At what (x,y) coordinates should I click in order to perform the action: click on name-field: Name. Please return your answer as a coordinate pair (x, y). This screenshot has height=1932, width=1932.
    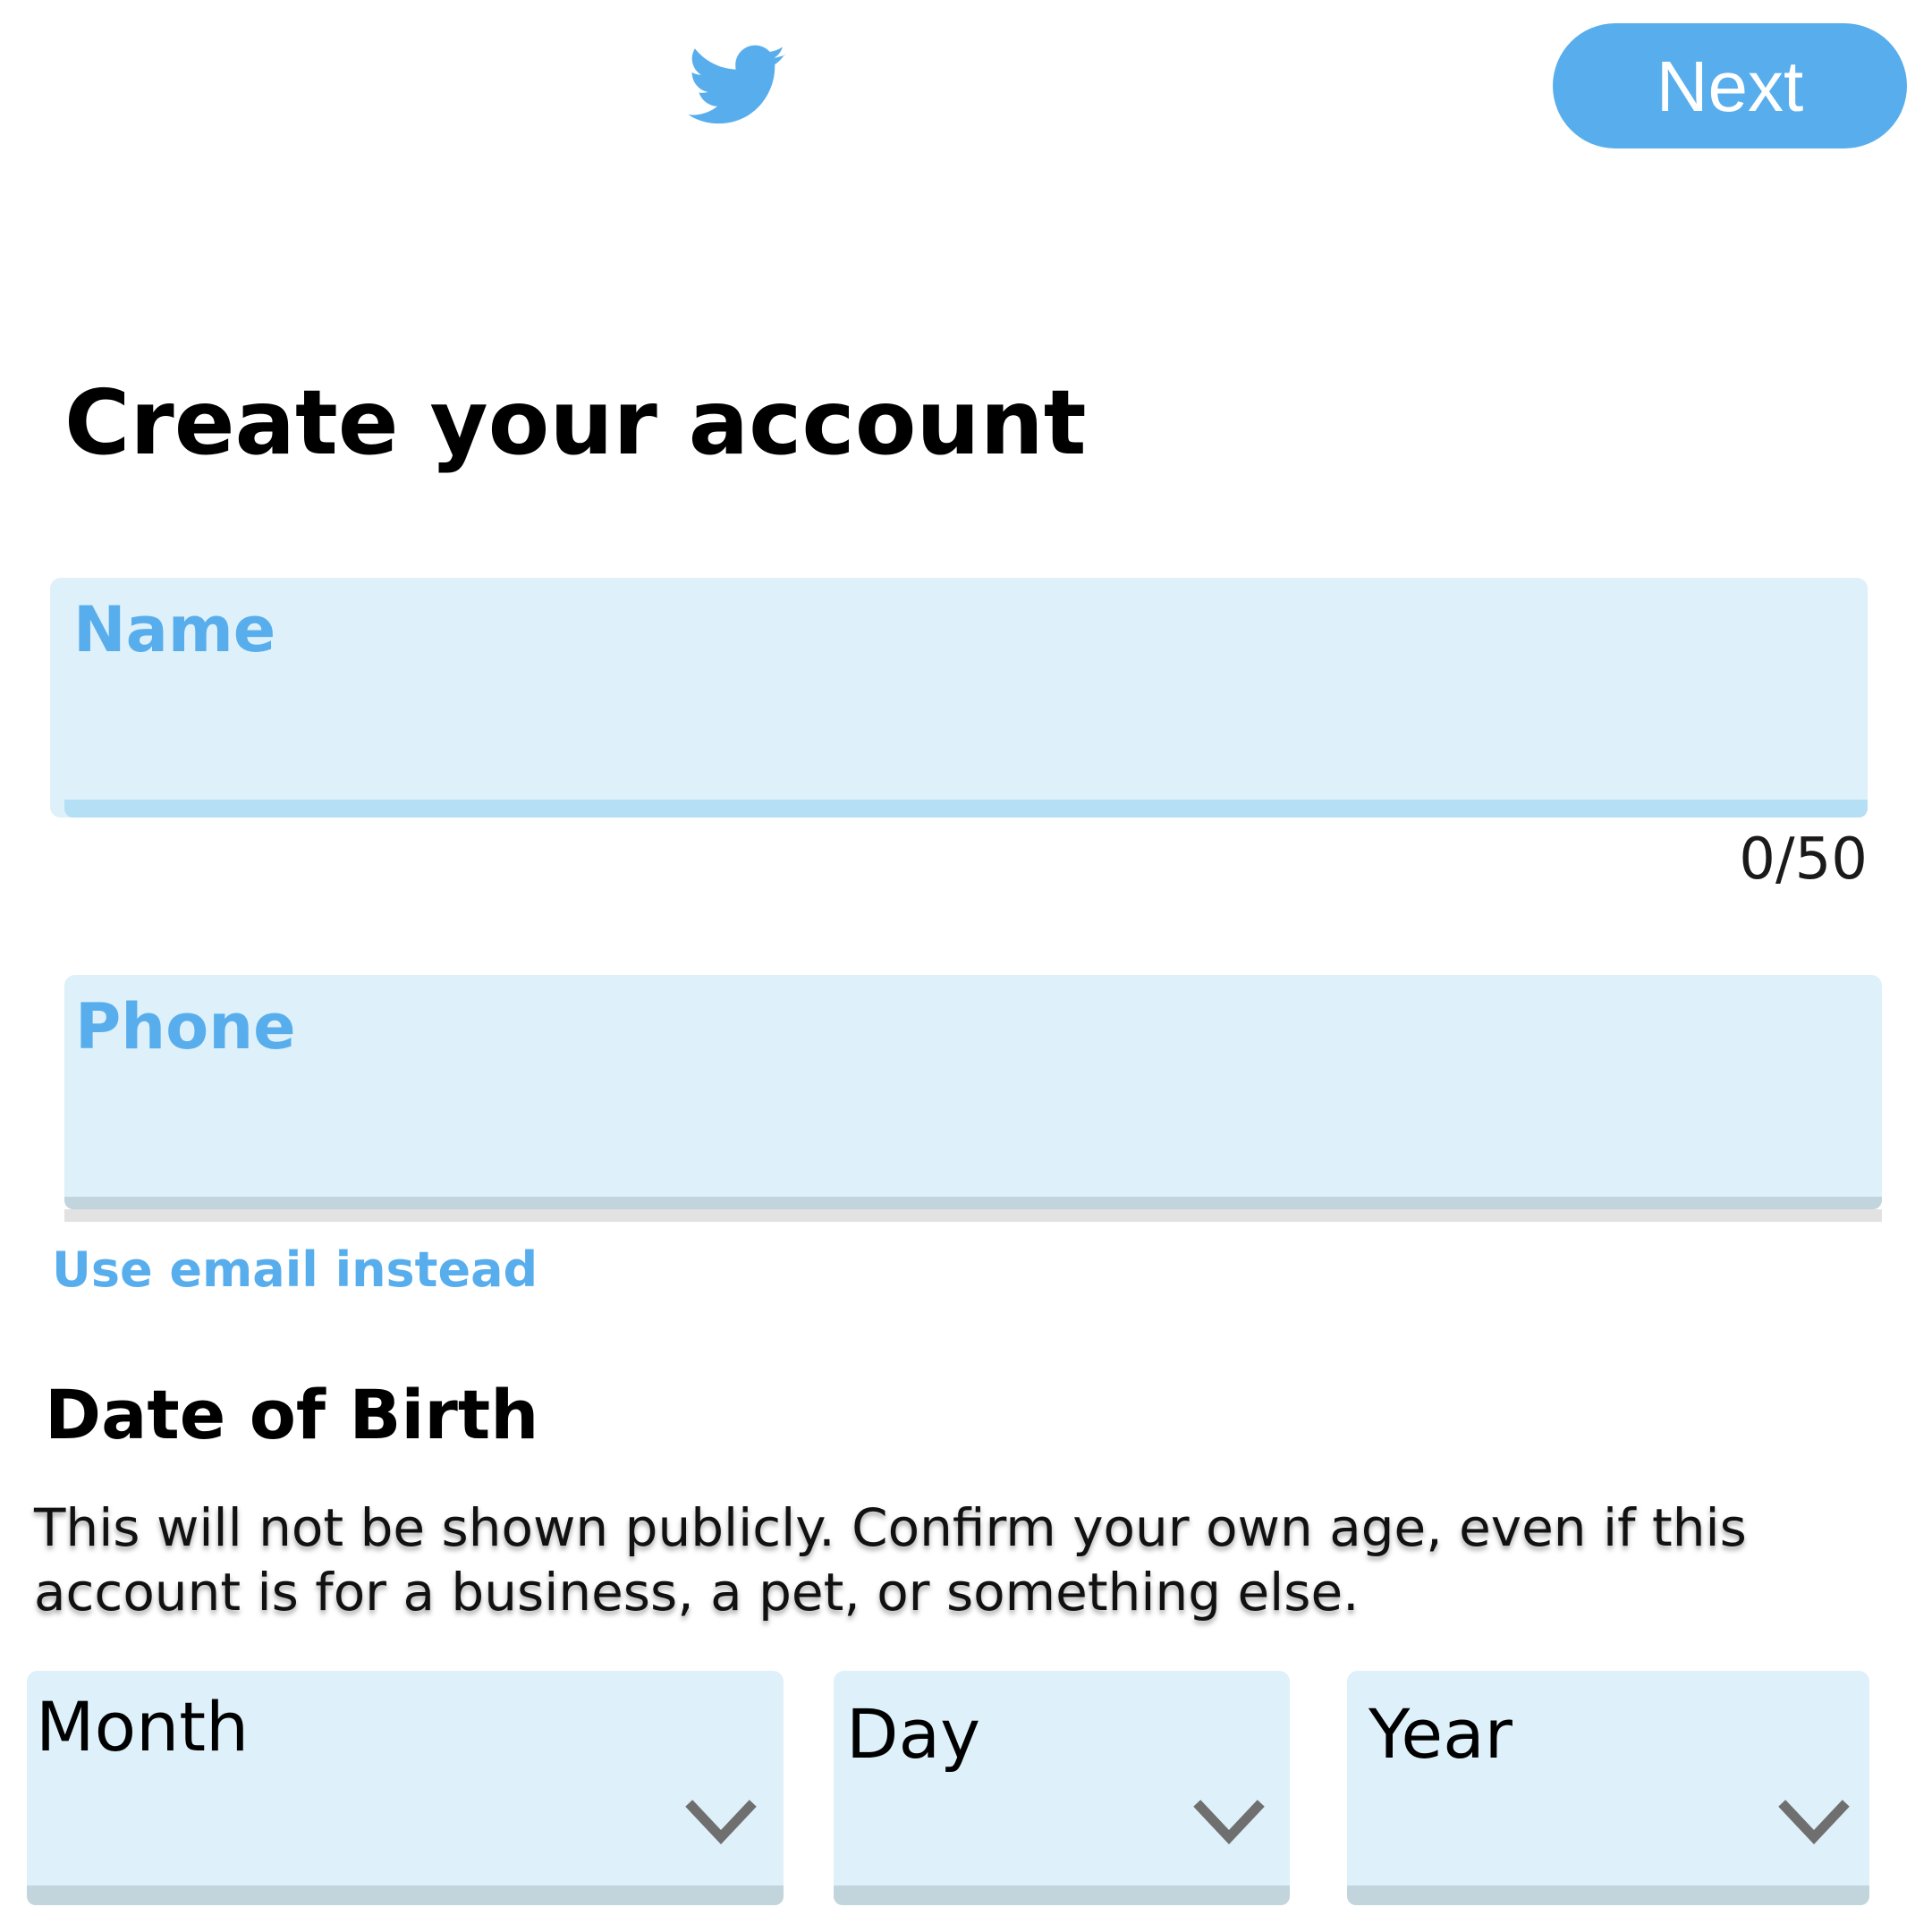
    Looking at the image, I should click on (959, 698).